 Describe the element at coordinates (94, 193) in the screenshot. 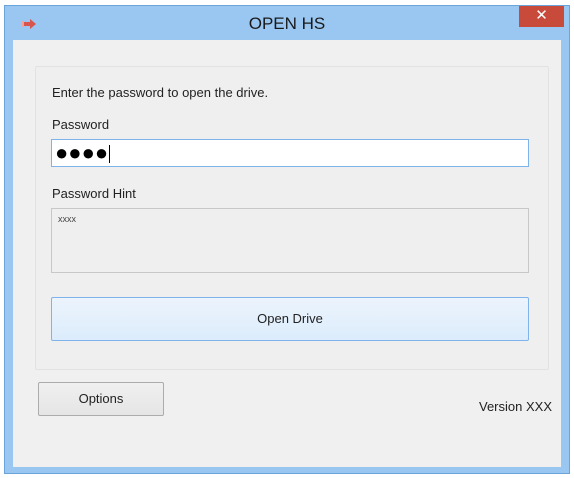

I see `password-hint-label: Password Hint` at that location.